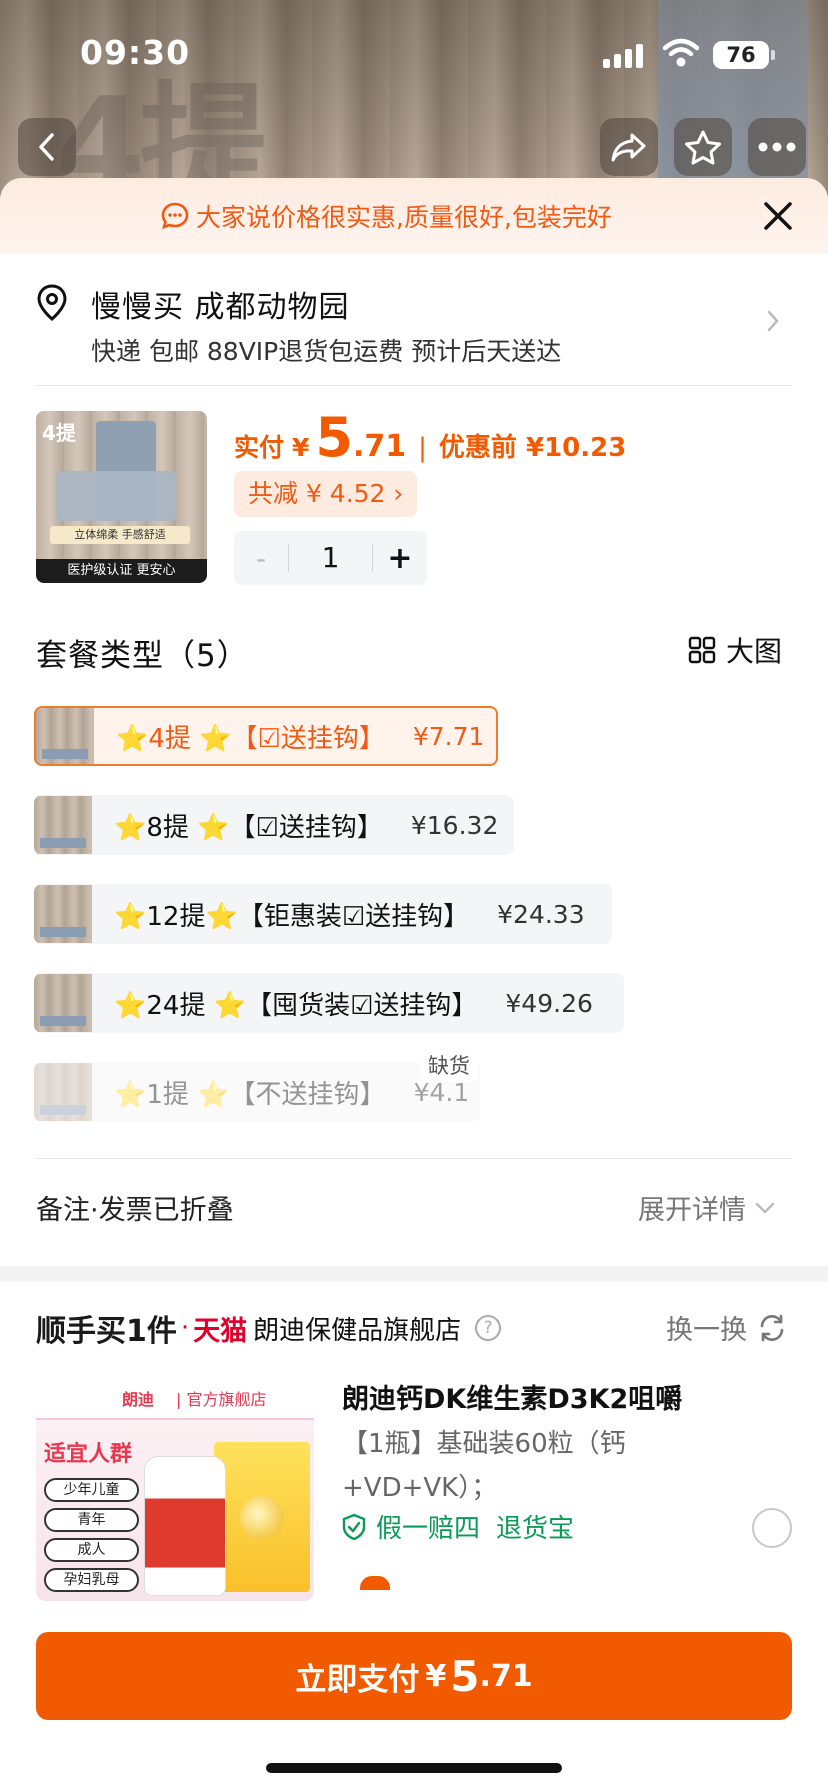  Describe the element at coordinates (326, 494) in the screenshot. I see `discount-badge: 共减 ¥ 4.52 ›` at that location.